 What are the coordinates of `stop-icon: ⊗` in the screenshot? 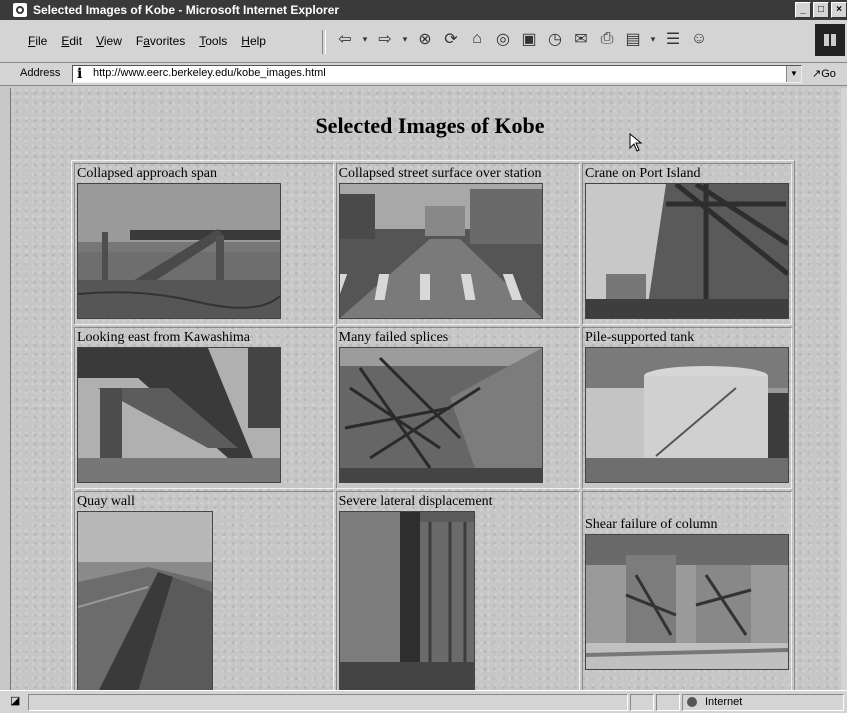 It's located at (425, 39).